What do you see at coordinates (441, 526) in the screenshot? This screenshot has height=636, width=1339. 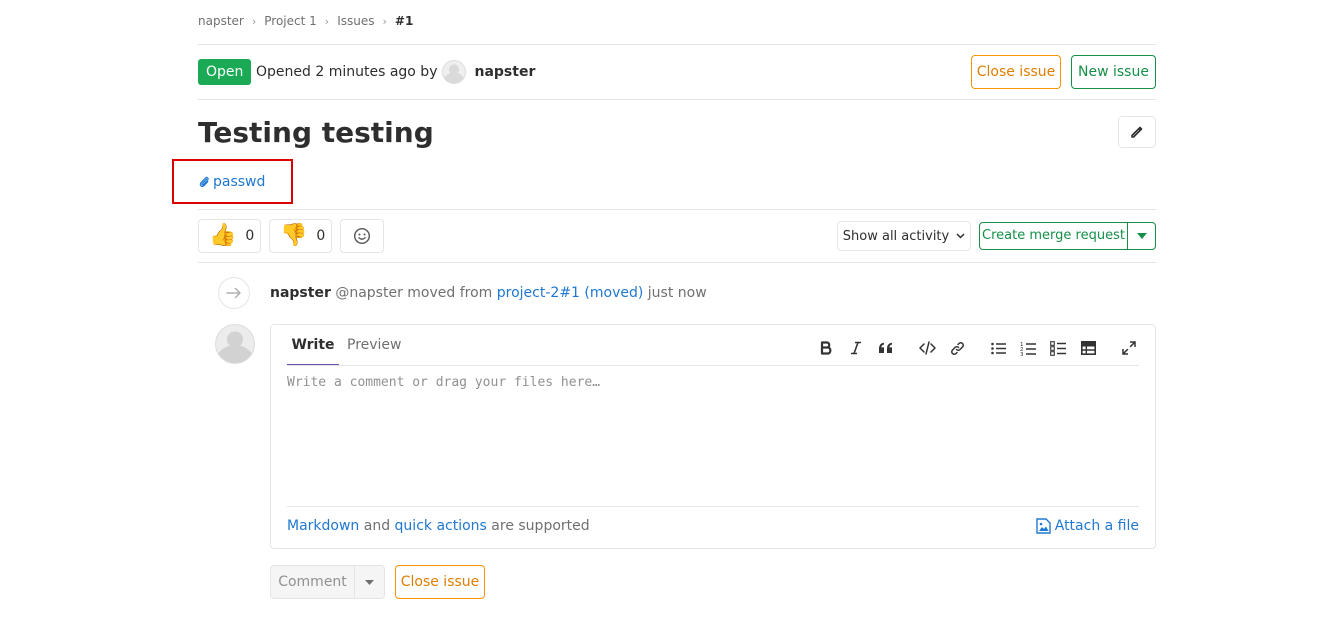 I see `quick-actions-link: quick actions` at bounding box center [441, 526].